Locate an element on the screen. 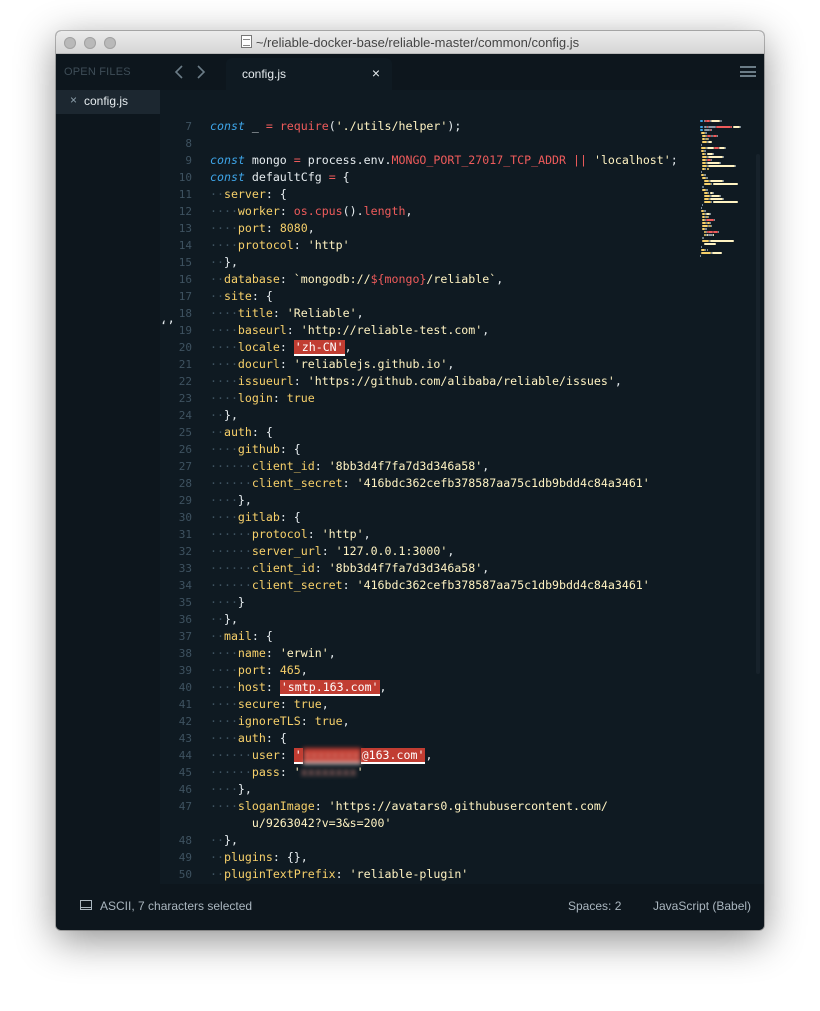 The image size is (820, 1011). scrollbar is located at coordinates (758, 414).